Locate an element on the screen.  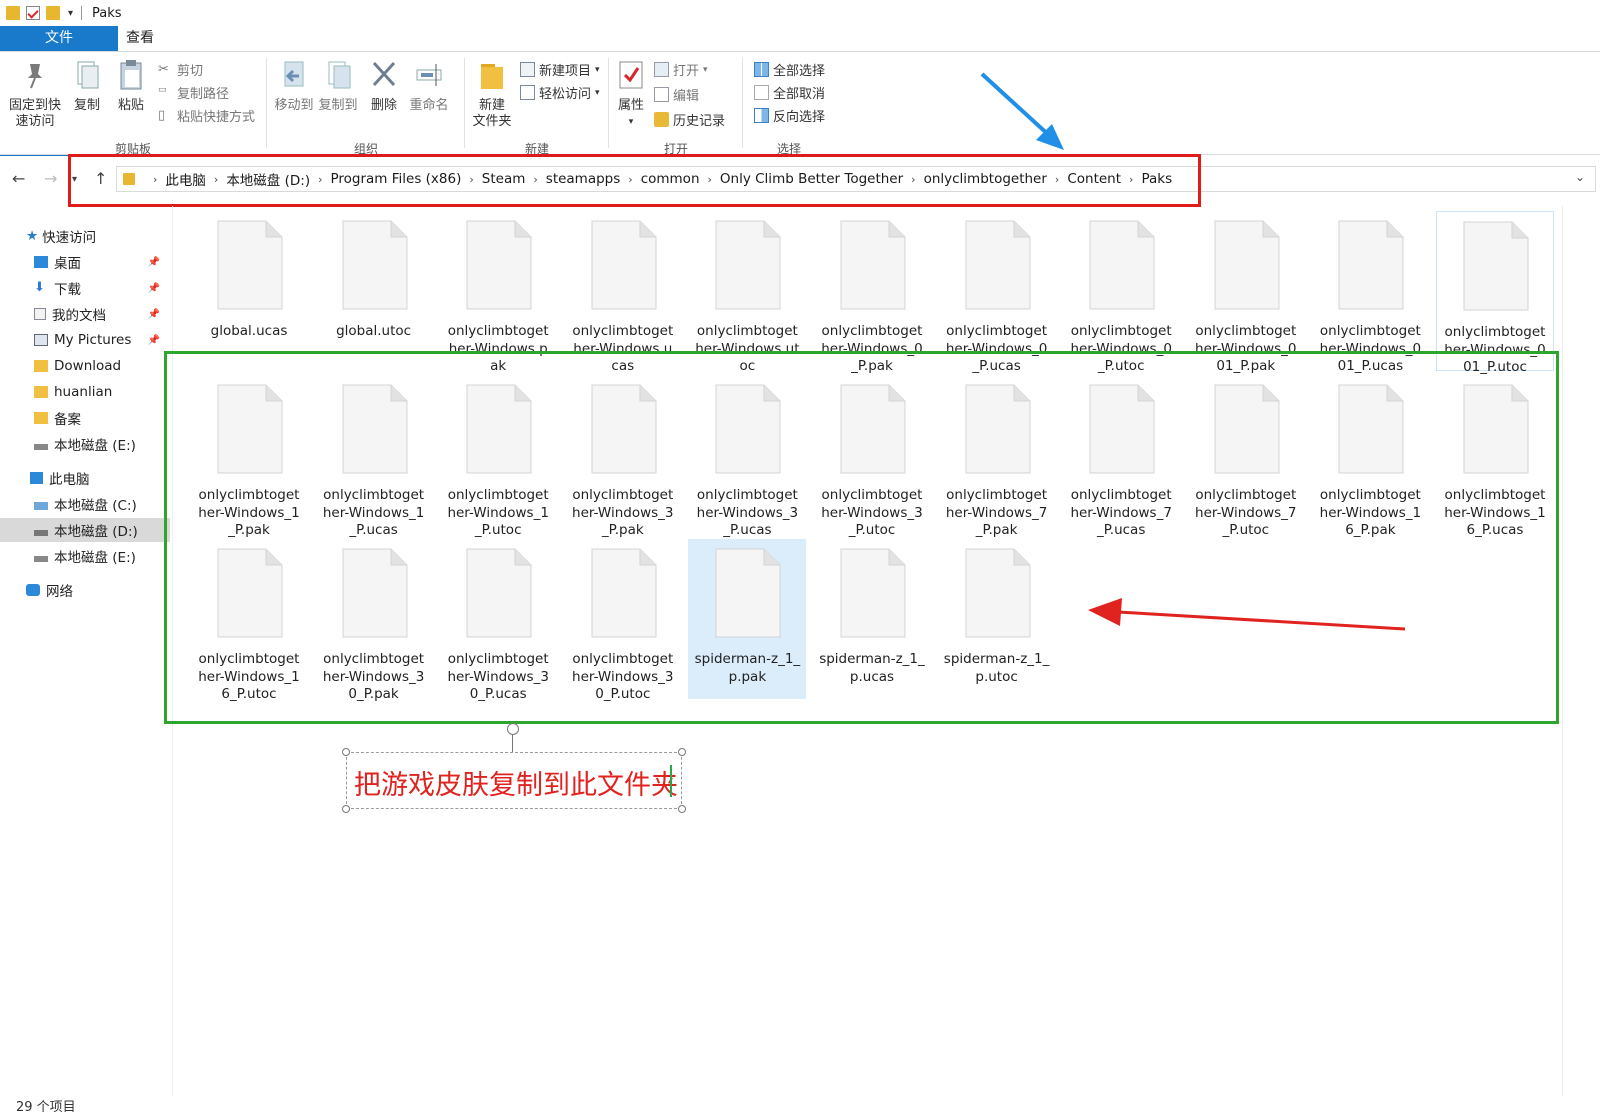
file-item: global.utoc is located at coordinates (374, 291).